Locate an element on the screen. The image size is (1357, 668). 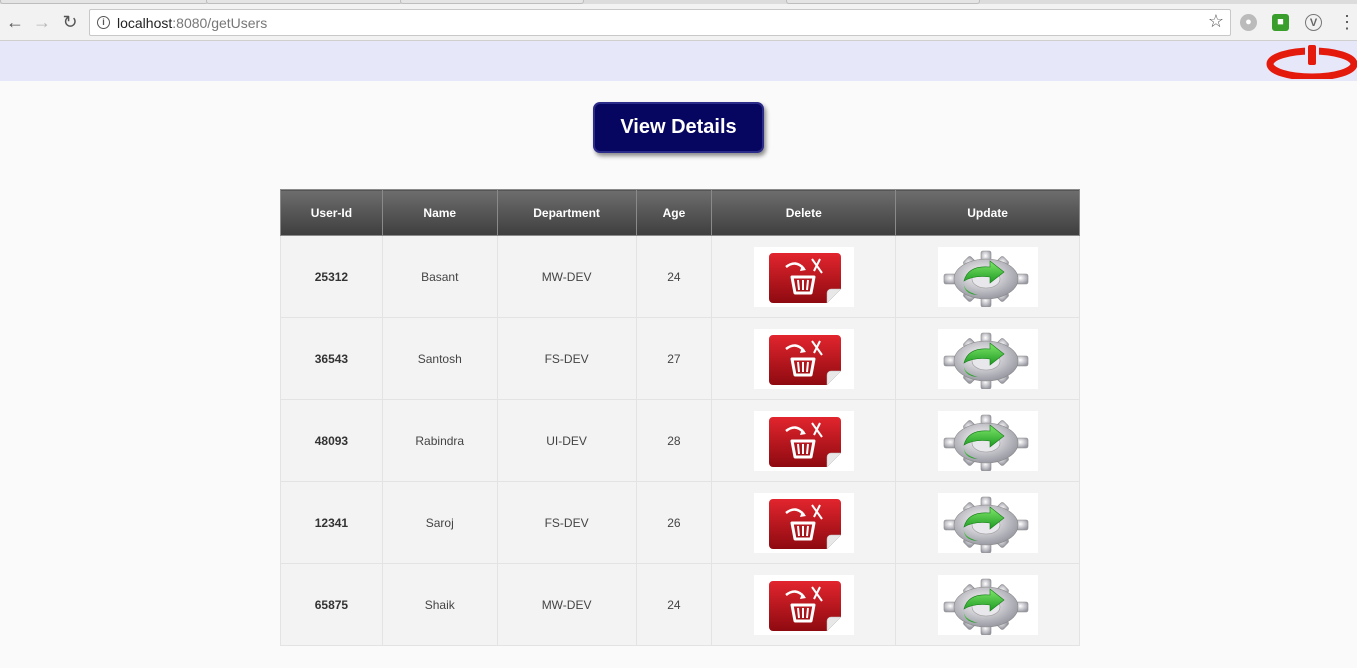
view-details-button: View Details is located at coordinates (678, 127).